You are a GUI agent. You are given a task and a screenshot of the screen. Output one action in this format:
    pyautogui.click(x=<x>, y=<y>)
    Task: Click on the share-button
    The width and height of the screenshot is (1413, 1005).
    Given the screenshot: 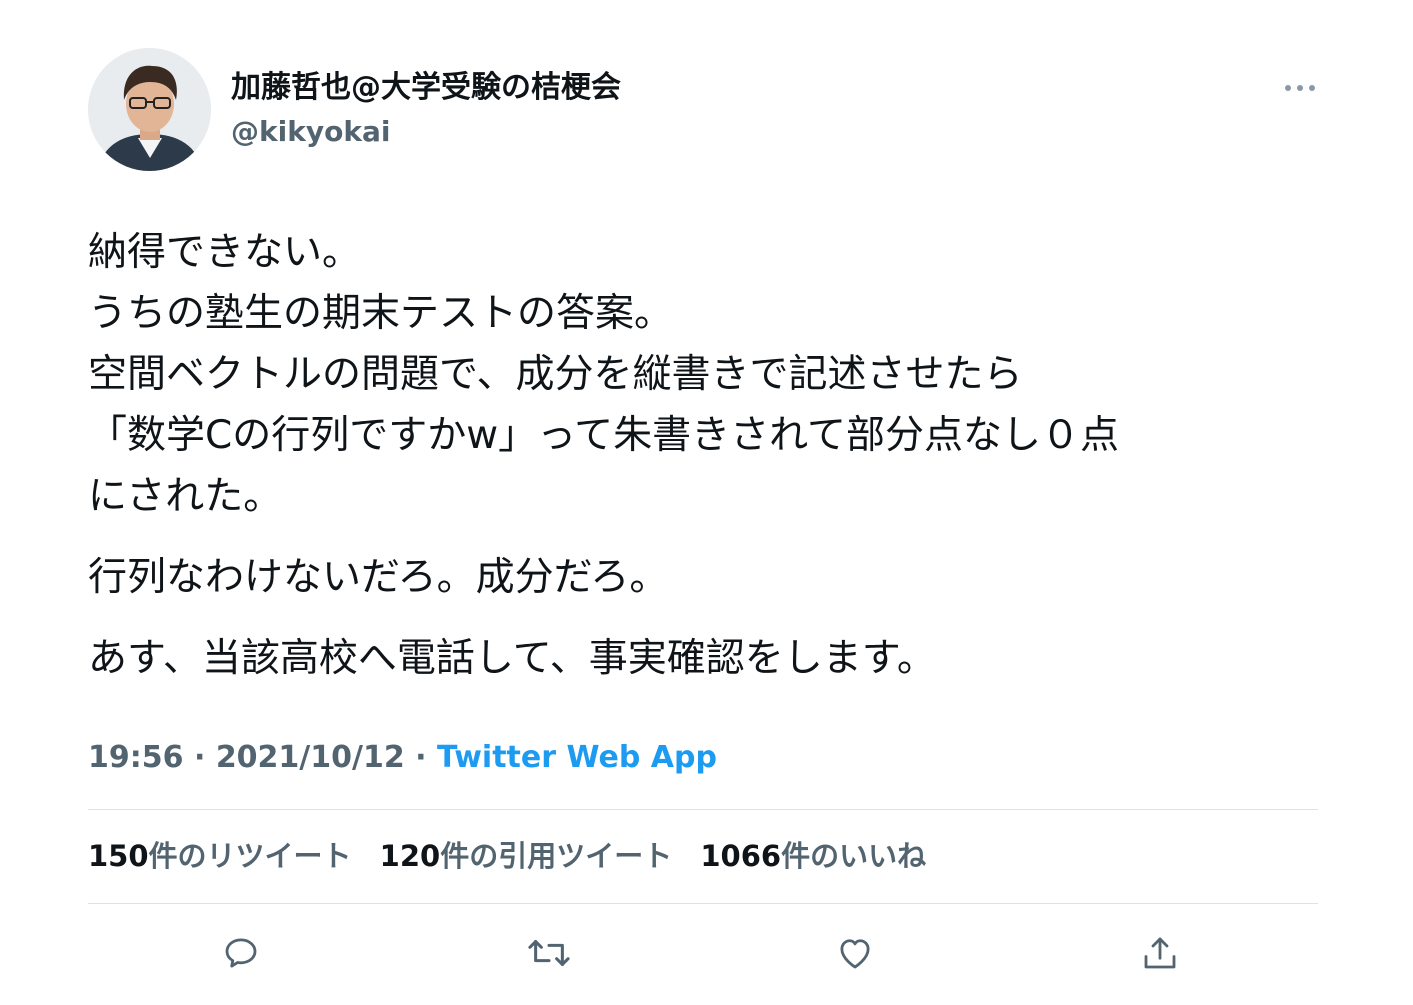 What is the action you would take?
    pyautogui.click(x=1160, y=953)
    